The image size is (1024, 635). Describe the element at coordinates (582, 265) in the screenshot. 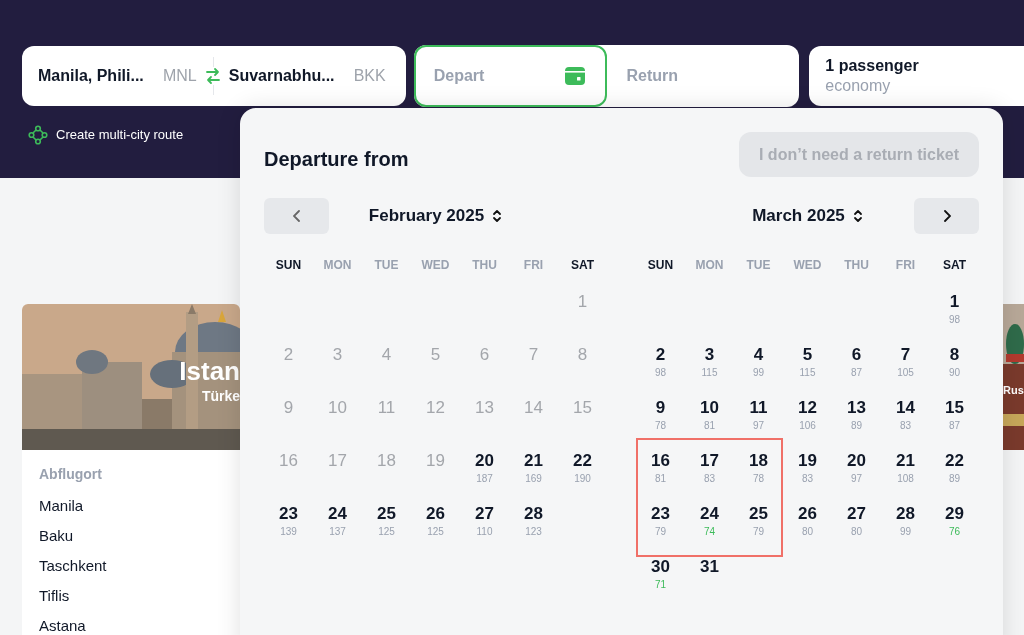

I see `weekday-label: SAT` at that location.